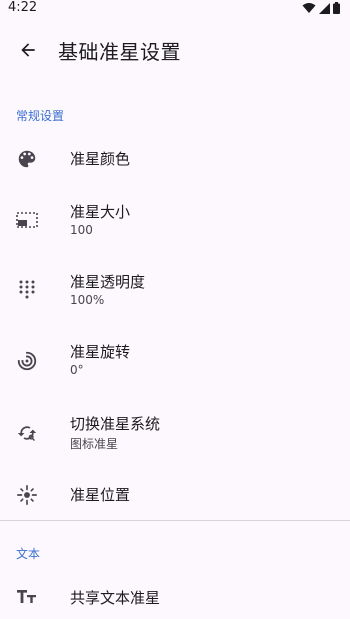 This screenshot has width=350, height=619. What do you see at coordinates (77, 370) in the screenshot?
I see `setting-value: 0°` at bounding box center [77, 370].